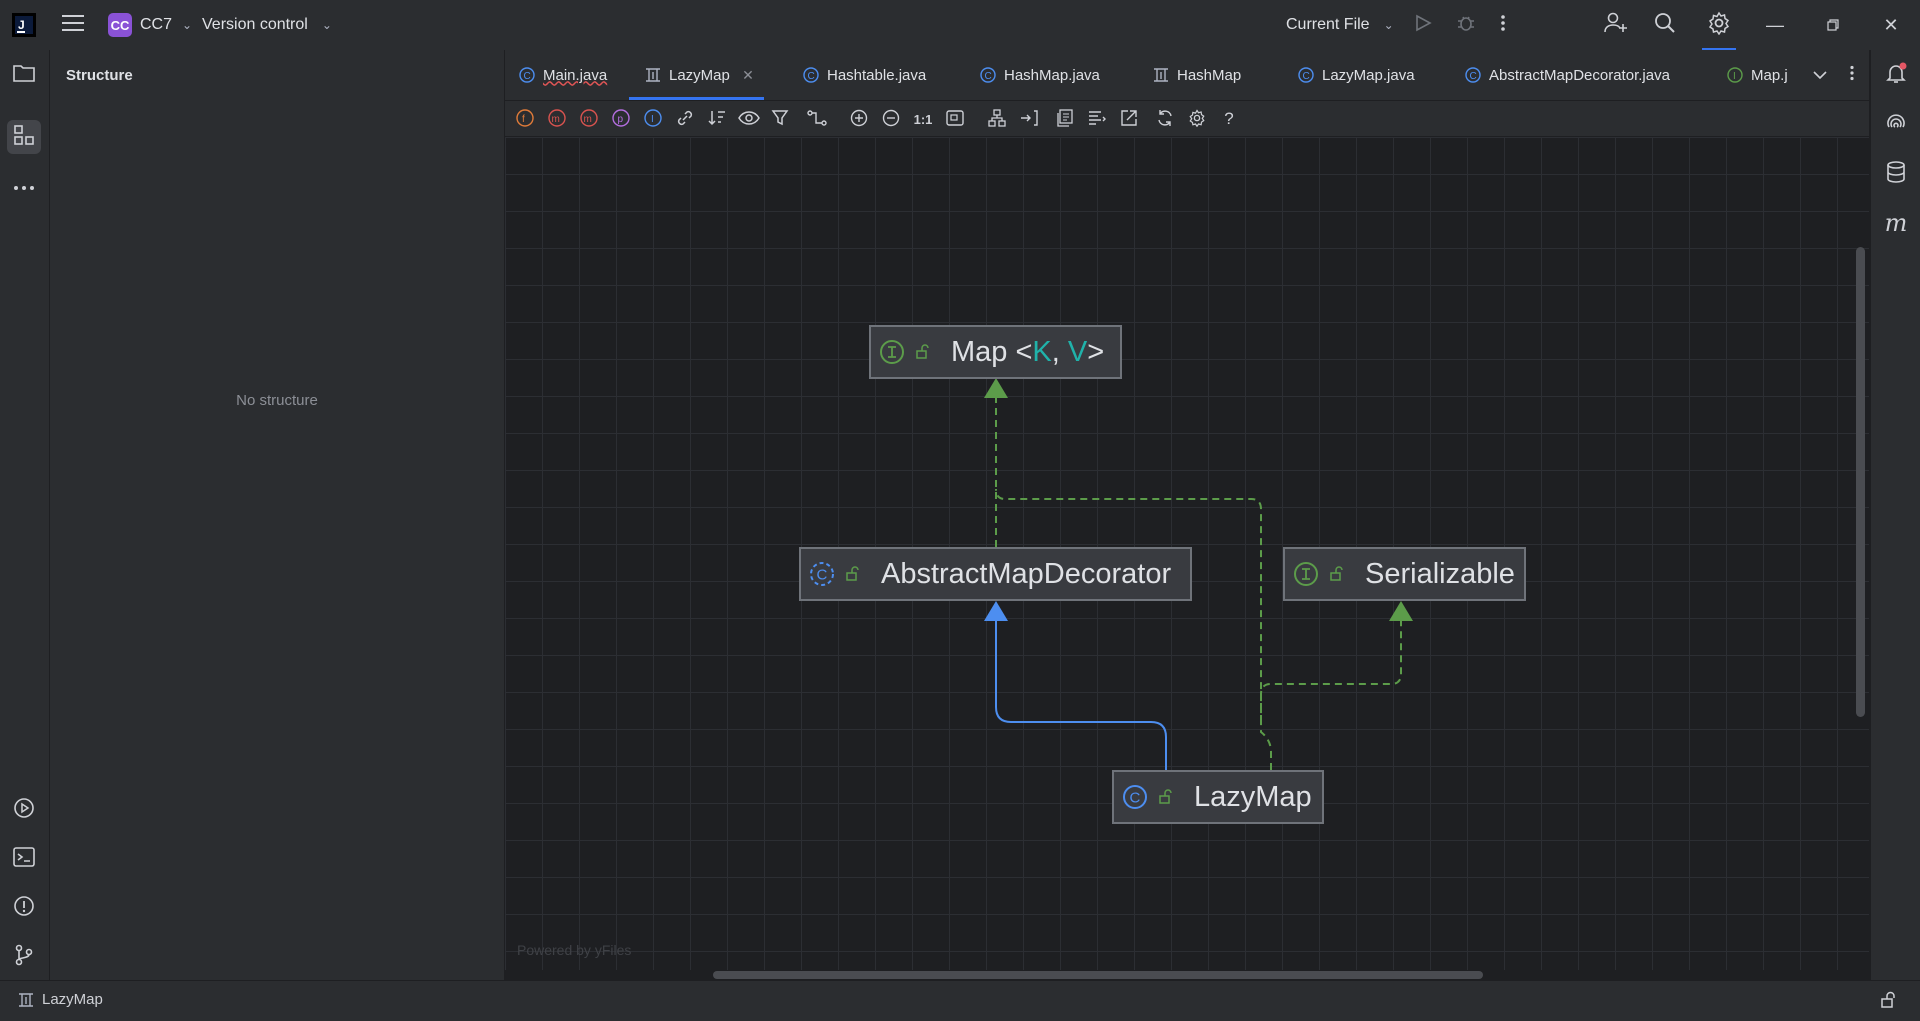 Image resolution: width=1920 pixels, height=1021 pixels. Describe the element at coordinates (1331, 662) in the screenshot. I see `edge-lazymap-to-serializable` at that location.